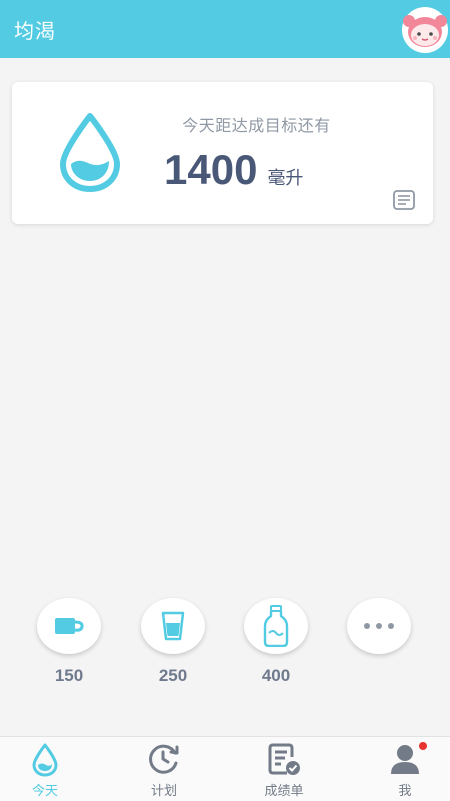 The image size is (450, 801). Describe the element at coordinates (284, 791) in the screenshot. I see `nav-label-report: 成绩单` at that location.